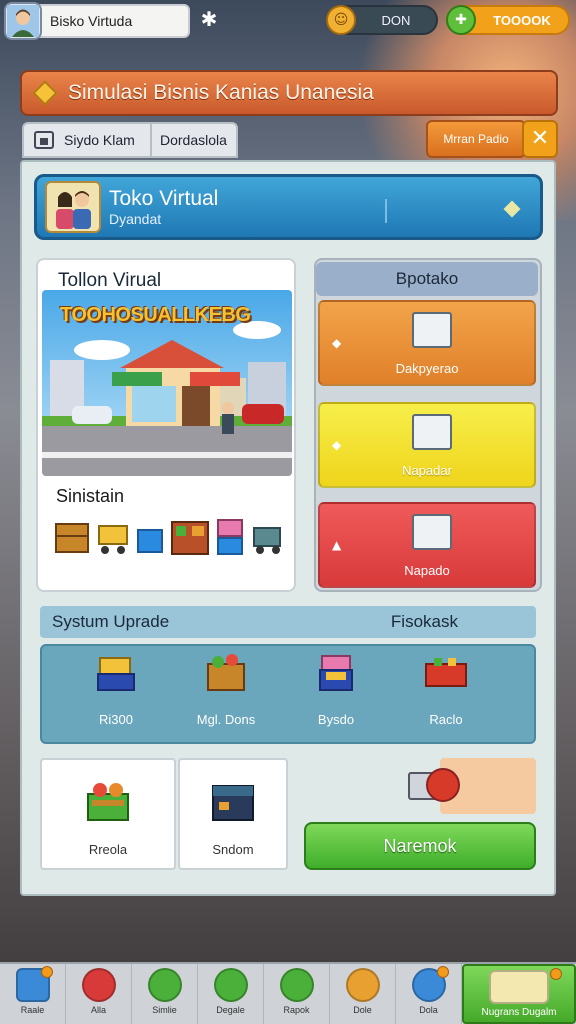 This screenshot has height=1024, width=576. What do you see at coordinates (414, 786) in the screenshot?
I see `machine-area` at bounding box center [414, 786].